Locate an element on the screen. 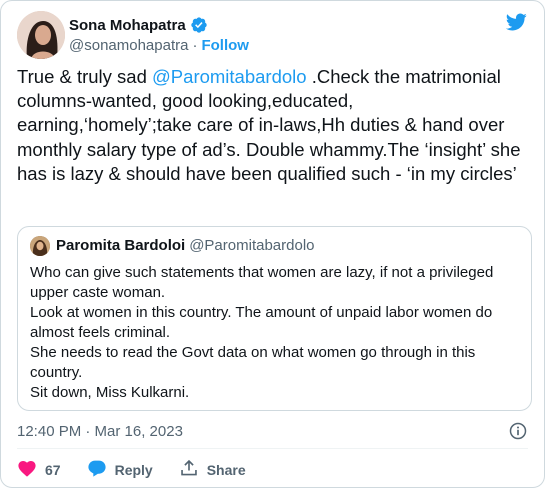 The image size is (545, 488). share-button: Share is located at coordinates (212, 469).